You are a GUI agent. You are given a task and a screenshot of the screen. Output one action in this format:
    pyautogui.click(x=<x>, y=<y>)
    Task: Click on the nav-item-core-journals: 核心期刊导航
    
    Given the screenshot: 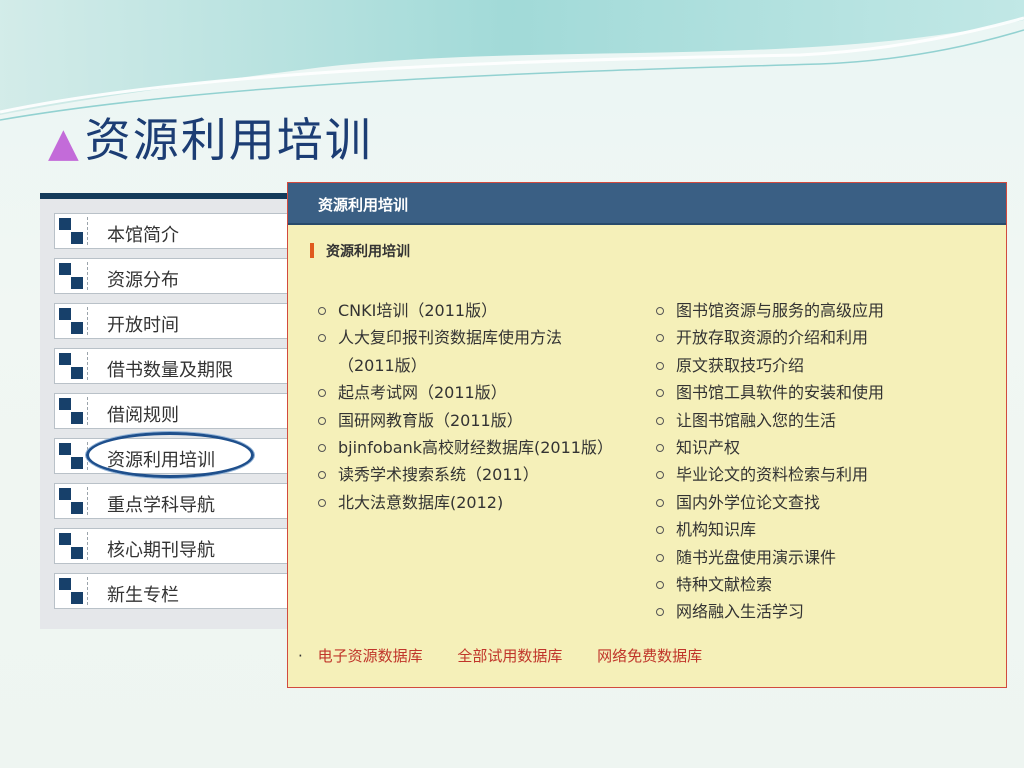 What is the action you would take?
    pyautogui.click(x=175, y=546)
    